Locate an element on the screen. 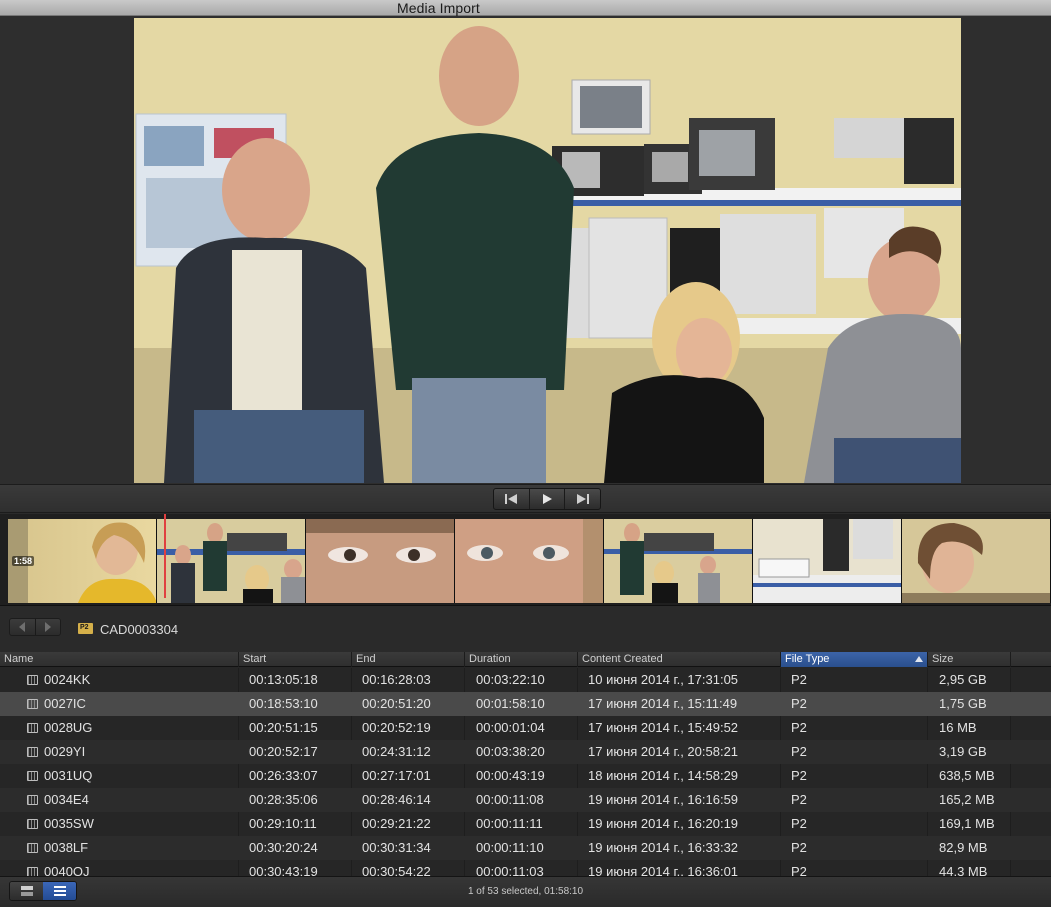 The image size is (1051, 907). cell-content-created: 17 июня 2014 г., 20:58:21 is located at coordinates (663, 751).